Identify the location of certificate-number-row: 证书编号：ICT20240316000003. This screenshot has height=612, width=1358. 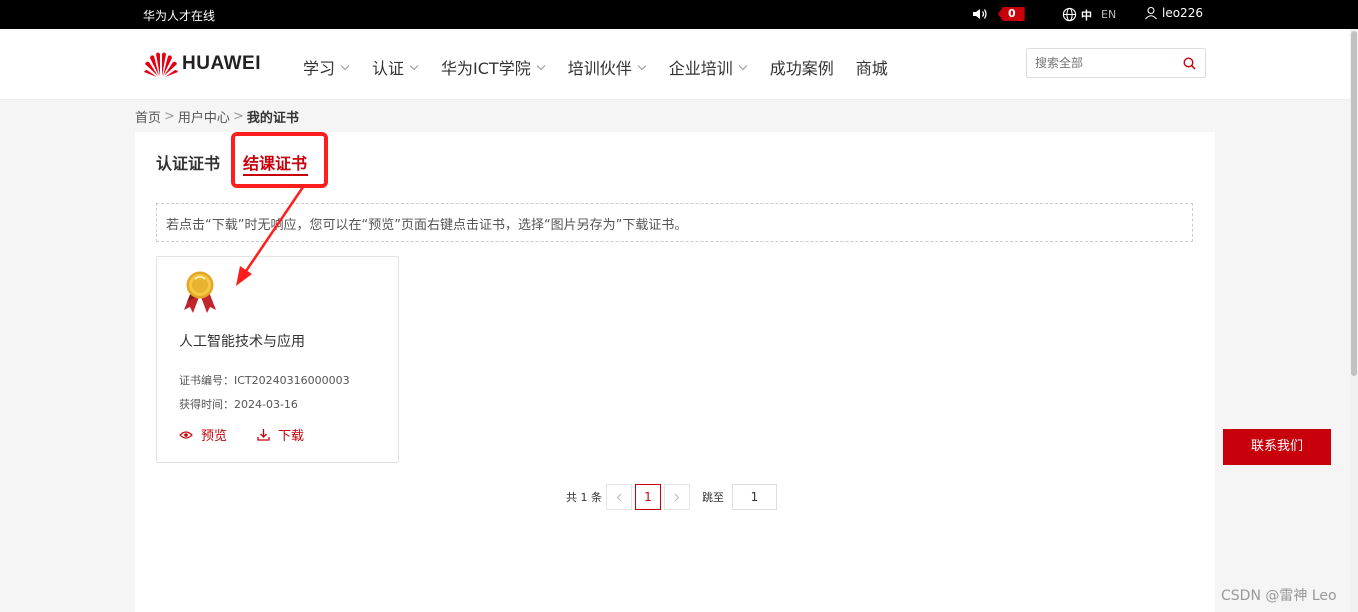
(264, 380).